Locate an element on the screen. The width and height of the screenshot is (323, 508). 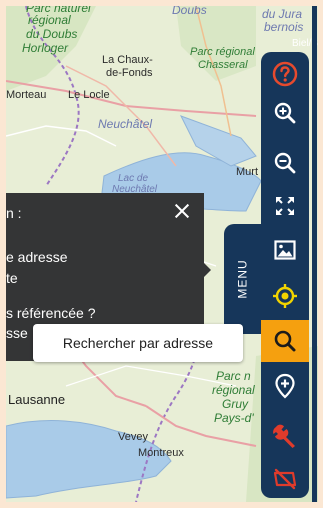
gps-target-icon is located at coordinates (285, 296).